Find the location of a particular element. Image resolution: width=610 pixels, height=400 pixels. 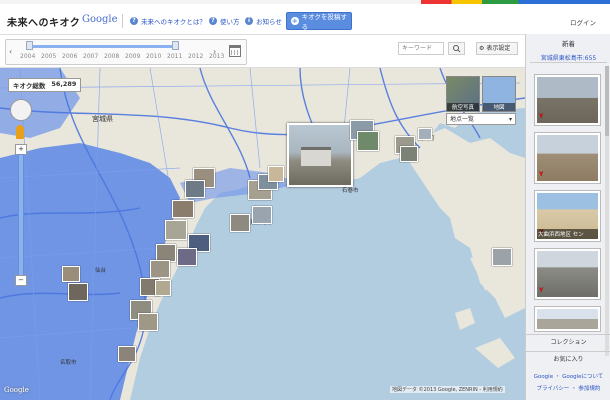

collection-link: コレクション is located at coordinates (568, 342).